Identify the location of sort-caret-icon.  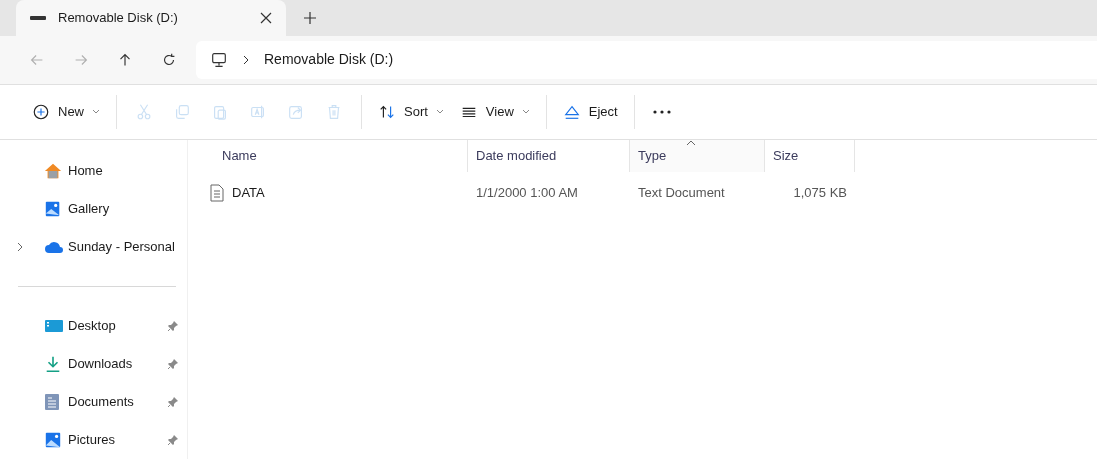
(691, 143).